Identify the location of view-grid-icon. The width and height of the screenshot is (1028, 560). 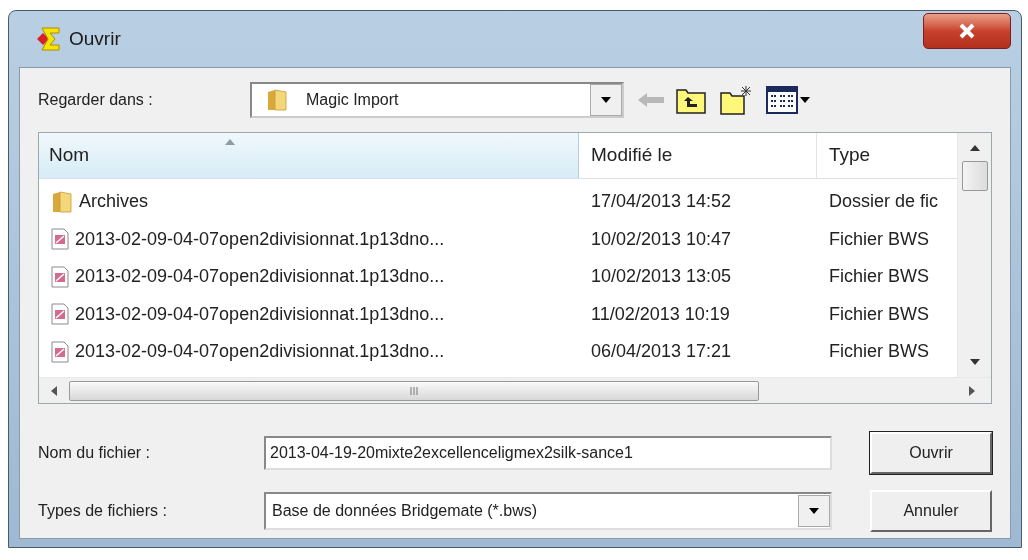
(782, 100).